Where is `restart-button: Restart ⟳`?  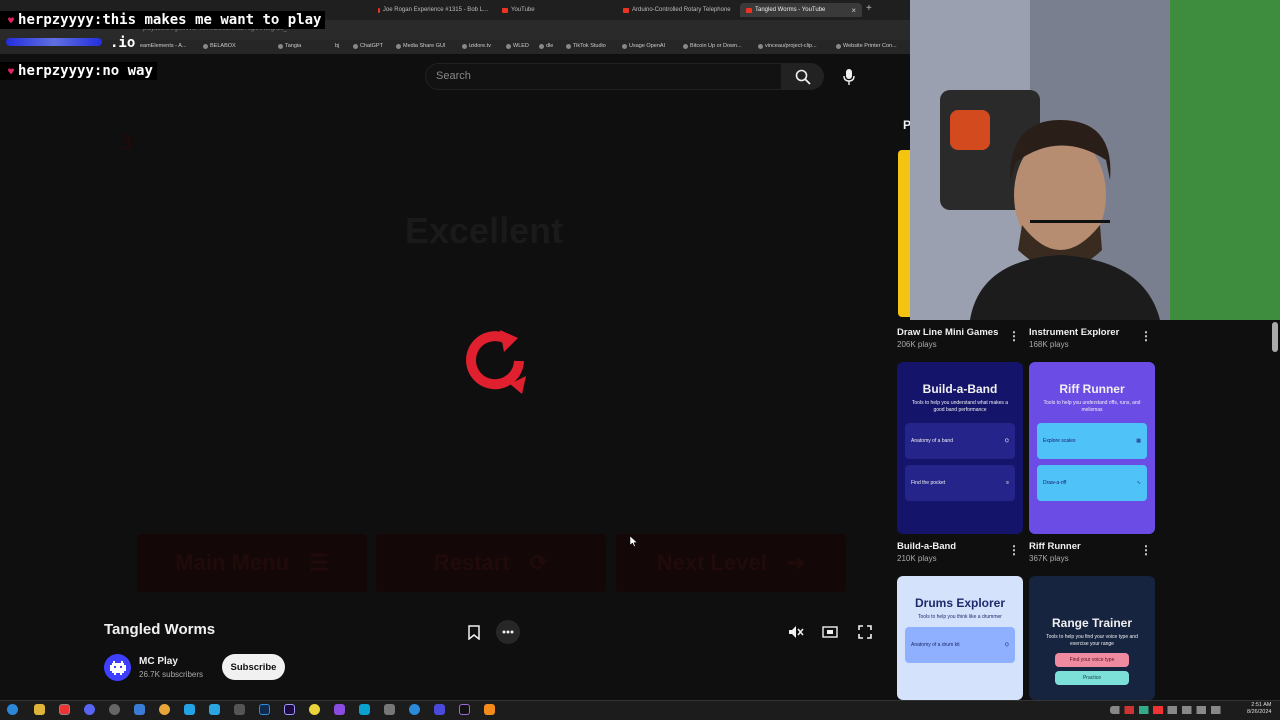
restart-button: Restart ⟳ is located at coordinates (491, 563).